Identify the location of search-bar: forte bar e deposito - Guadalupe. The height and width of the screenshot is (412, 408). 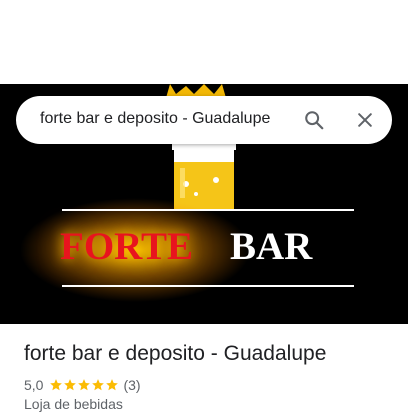
(204, 120).